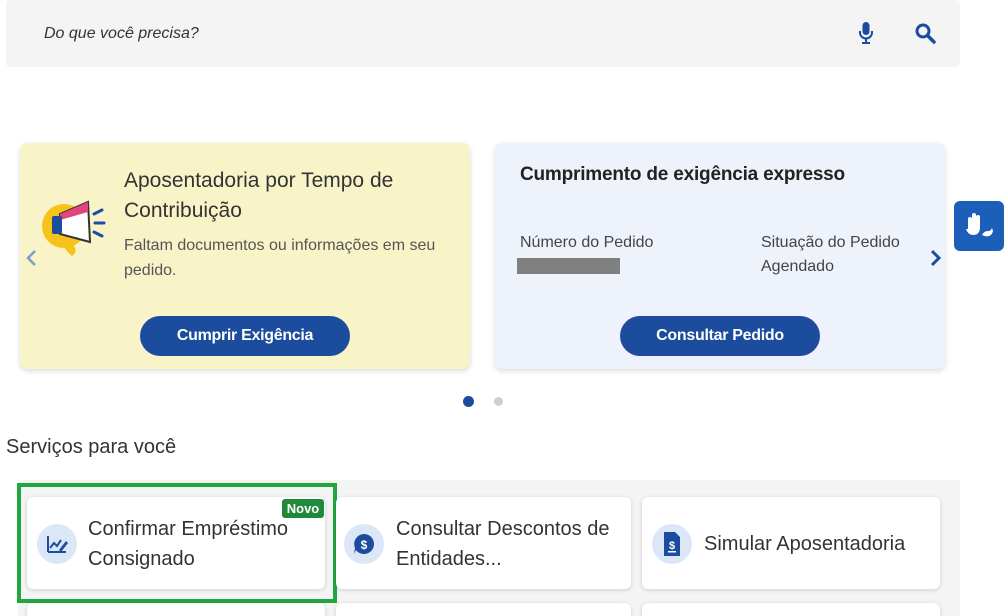 Image resolution: width=1008 pixels, height=616 pixels. I want to click on chevron-left-icon, so click(31, 258).